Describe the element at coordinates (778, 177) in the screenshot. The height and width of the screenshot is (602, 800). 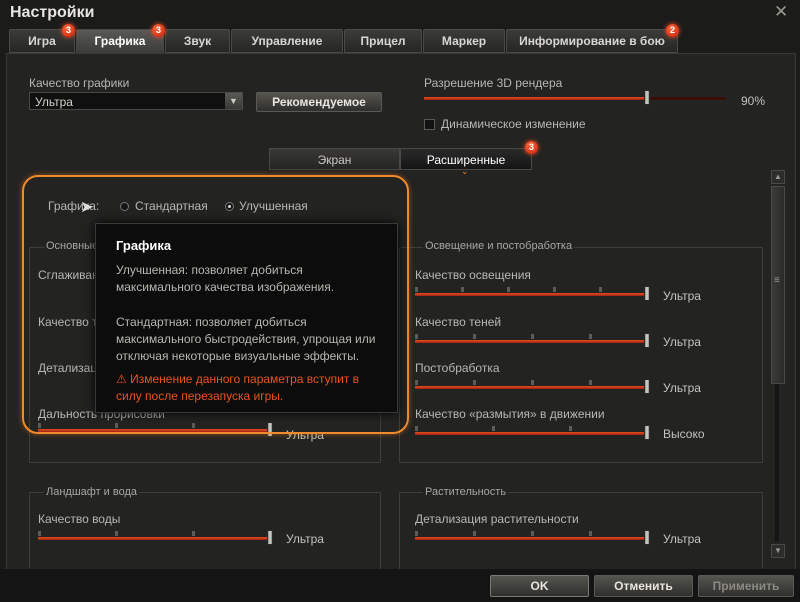
I see `scroll-up-icon: ▲` at that location.